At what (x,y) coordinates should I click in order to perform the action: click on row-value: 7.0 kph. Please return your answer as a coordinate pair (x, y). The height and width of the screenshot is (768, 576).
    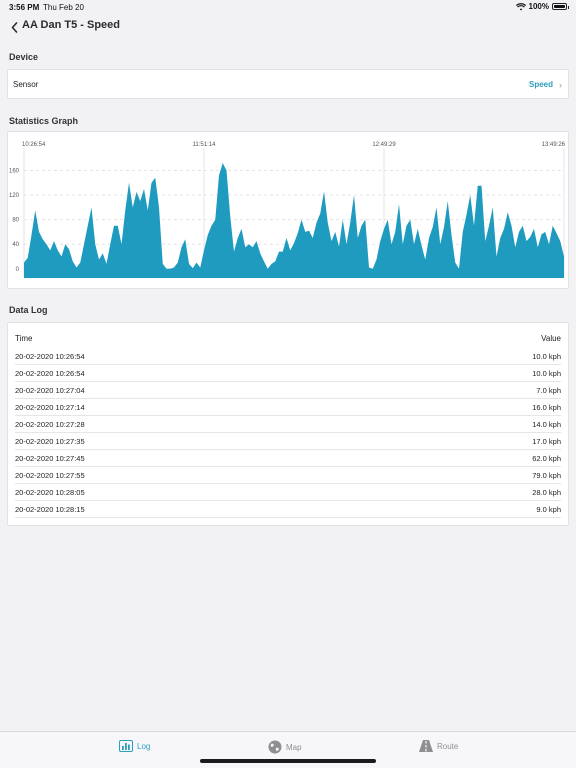
    Looking at the image, I should click on (548, 390).